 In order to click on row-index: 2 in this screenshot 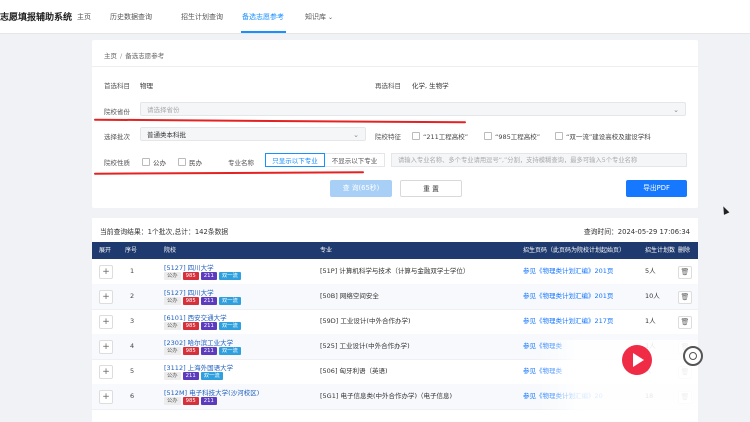, I will do `click(132, 296)`.